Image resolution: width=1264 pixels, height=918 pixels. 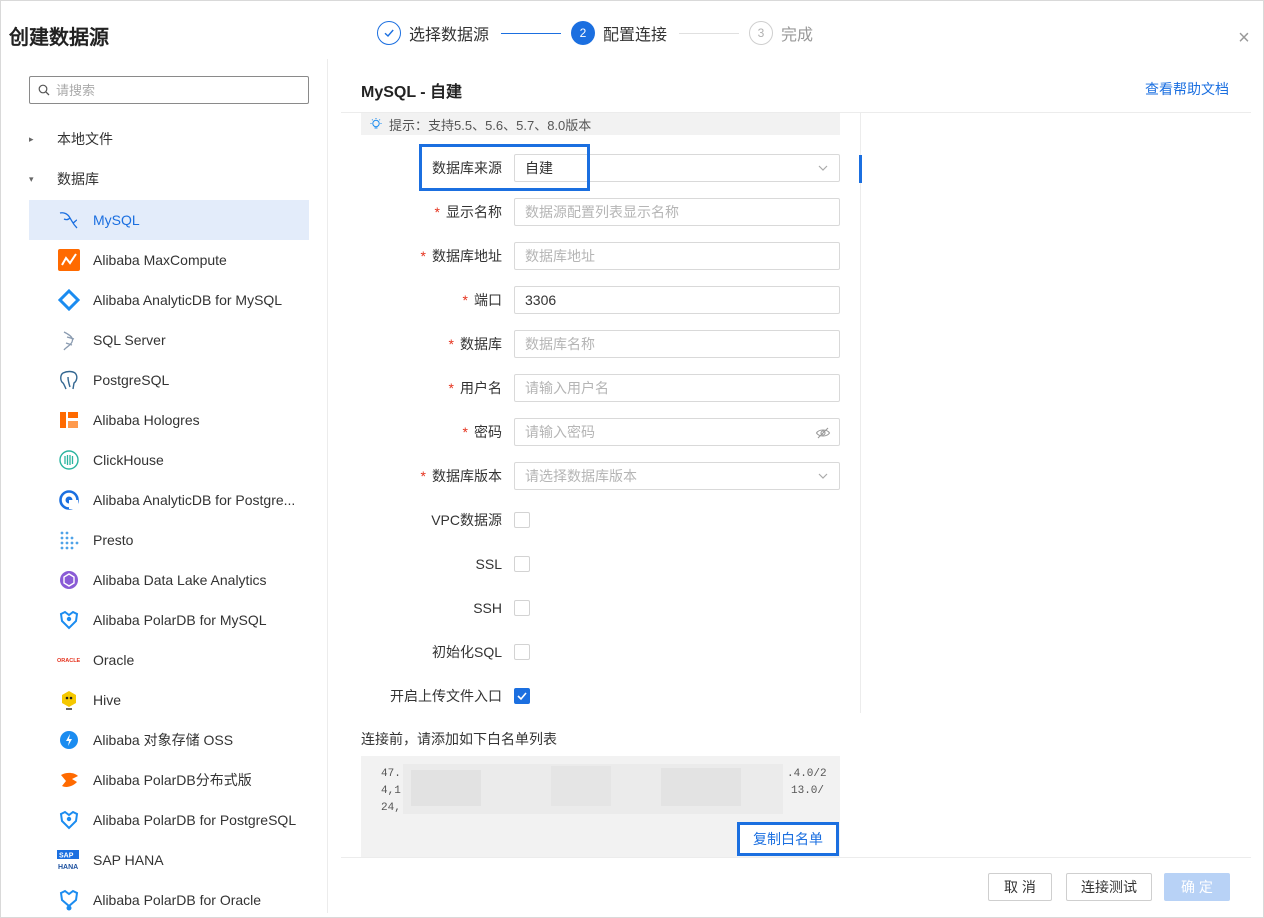 What do you see at coordinates (169, 220) in the screenshot?
I see `sidebar-item-mysql: MySQL` at bounding box center [169, 220].